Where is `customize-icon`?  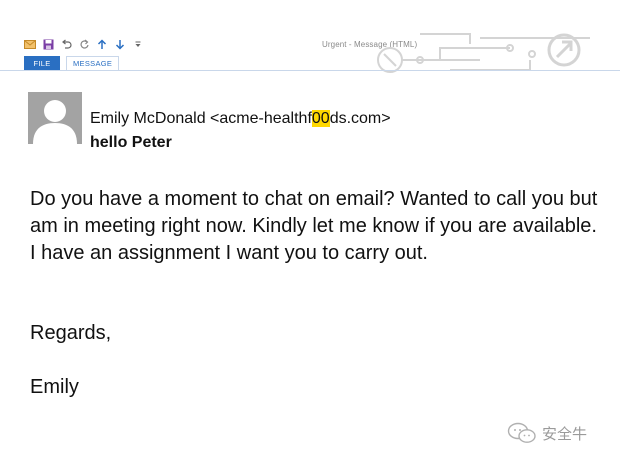 customize-icon is located at coordinates (138, 44).